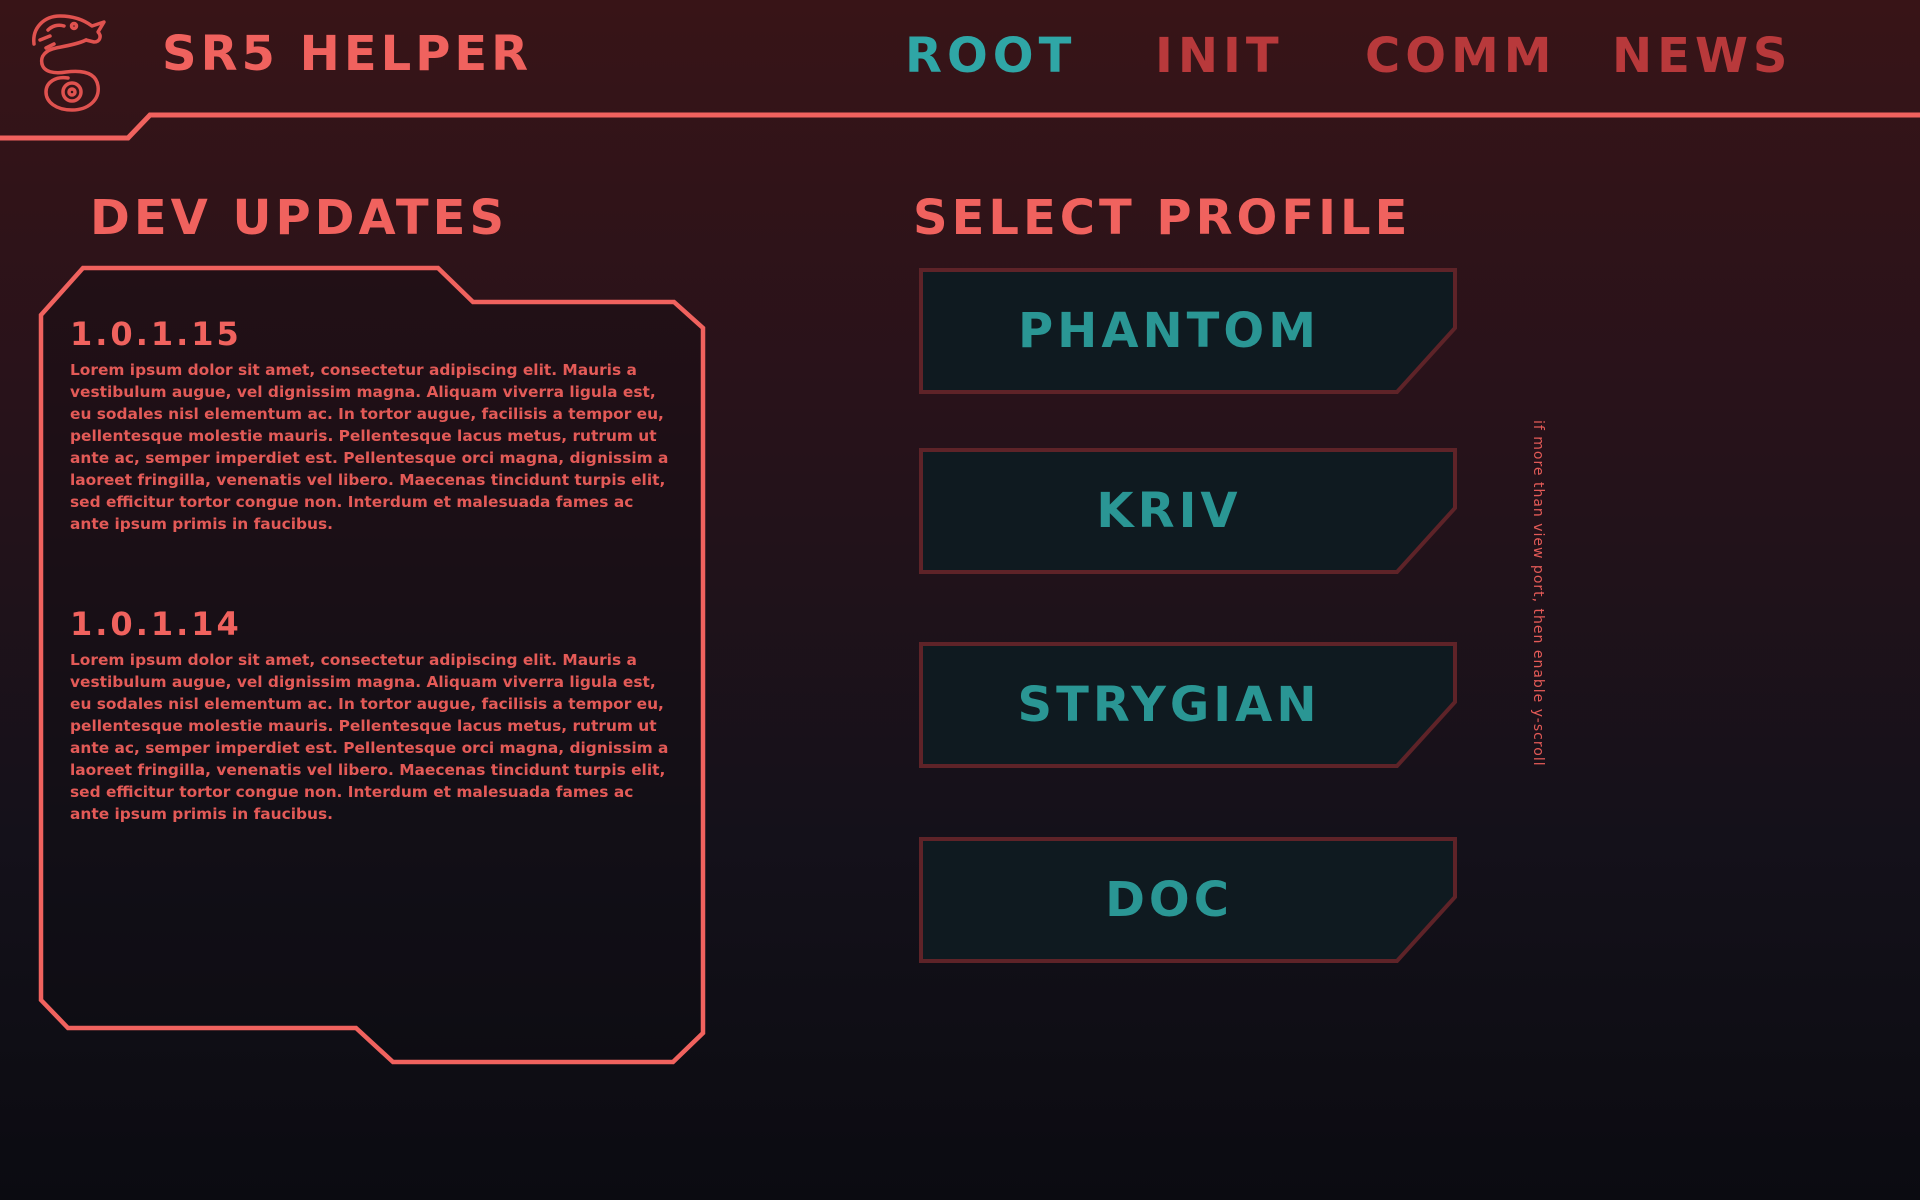  Describe the element at coordinates (1169, 331) in the screenshot. I see `profile-button-label: PHANTOM` at that location.